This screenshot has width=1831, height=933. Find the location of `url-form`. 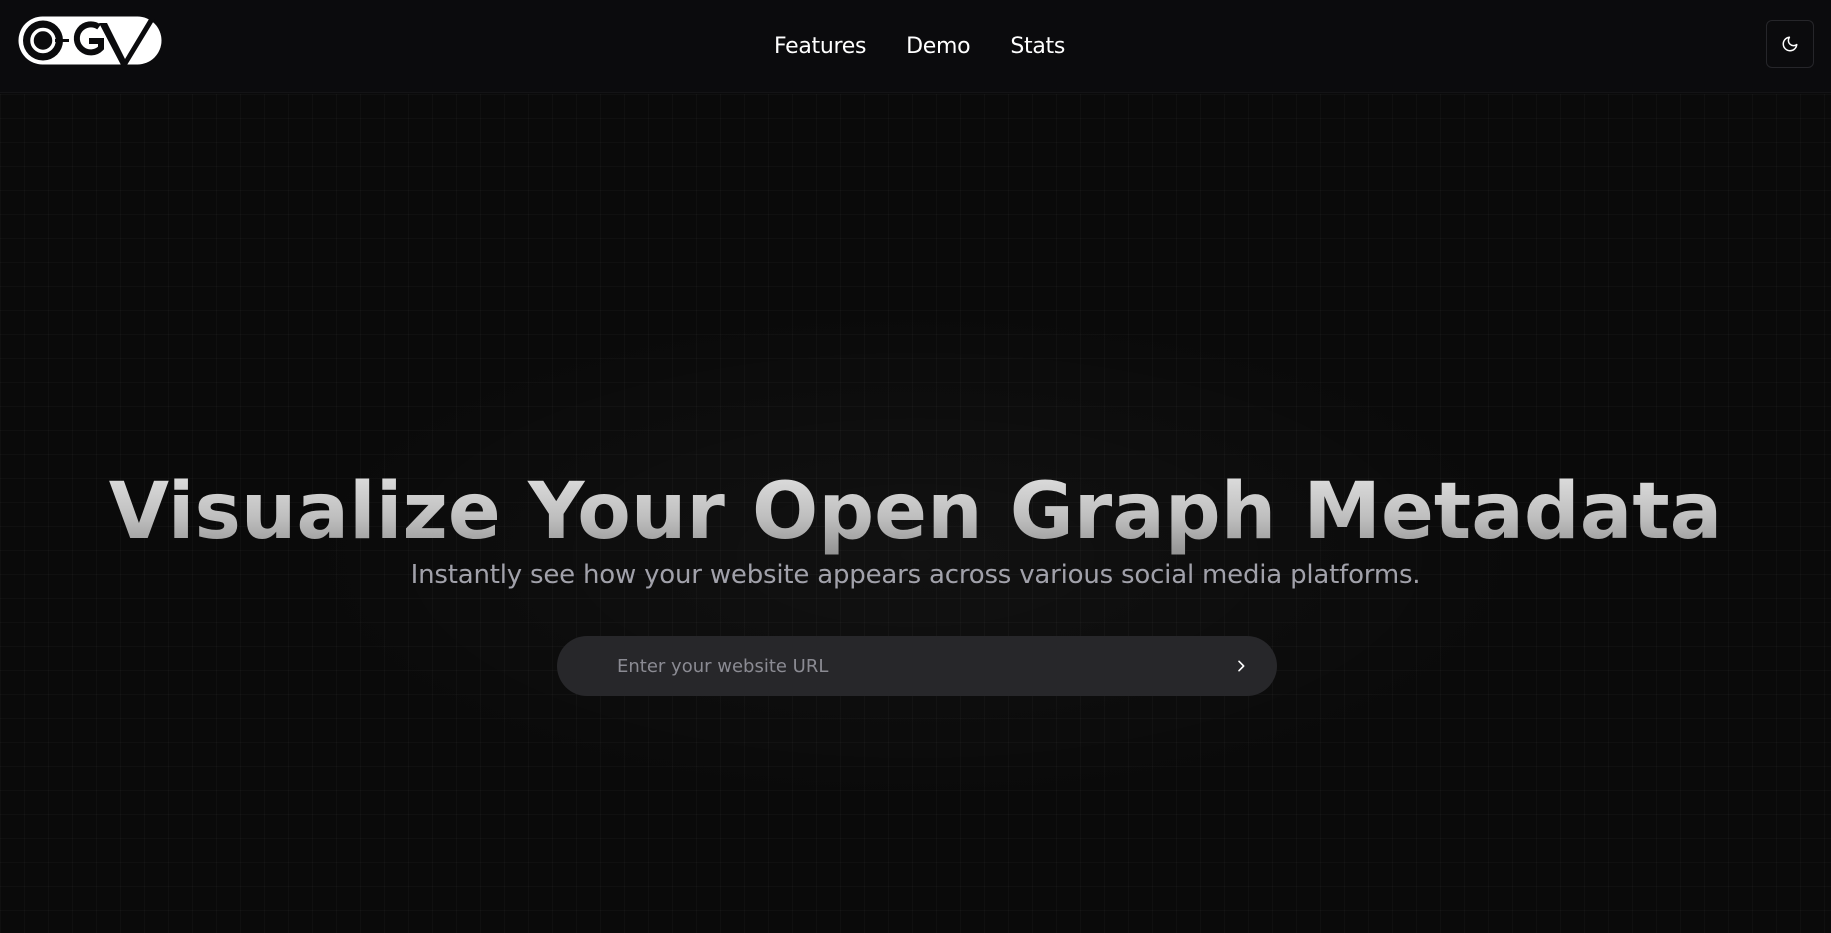

url-form is located at coordinates (917, 666).